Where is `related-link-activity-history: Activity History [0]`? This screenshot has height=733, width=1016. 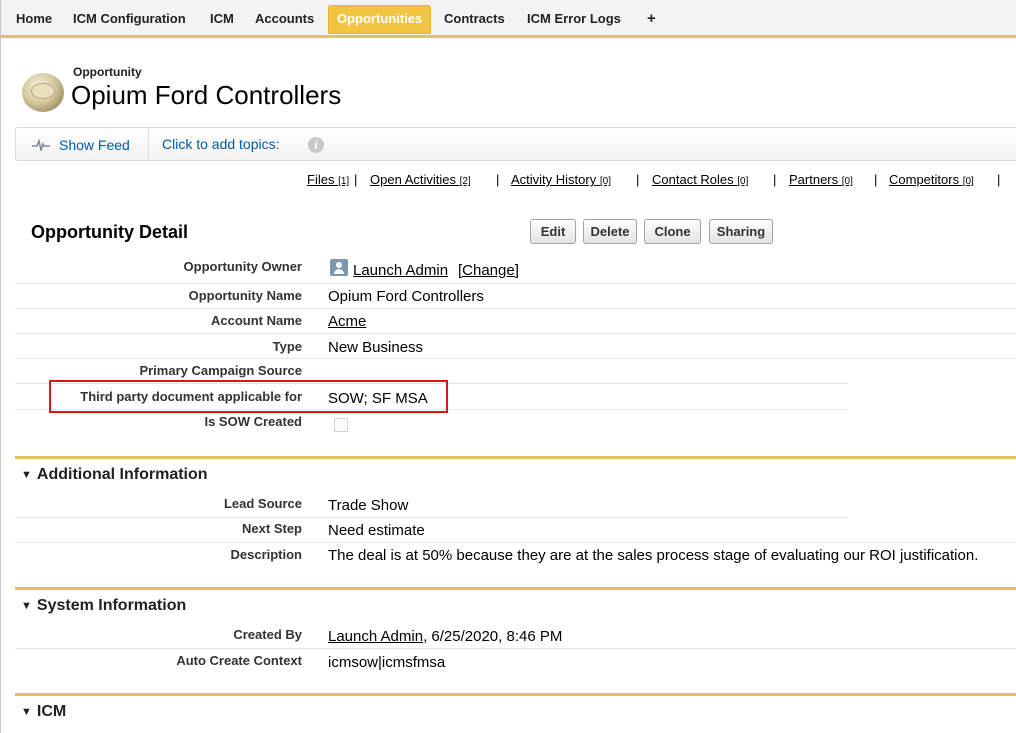
related-link-activity-history: Activity History [0] is located at coordinates (561, 179).